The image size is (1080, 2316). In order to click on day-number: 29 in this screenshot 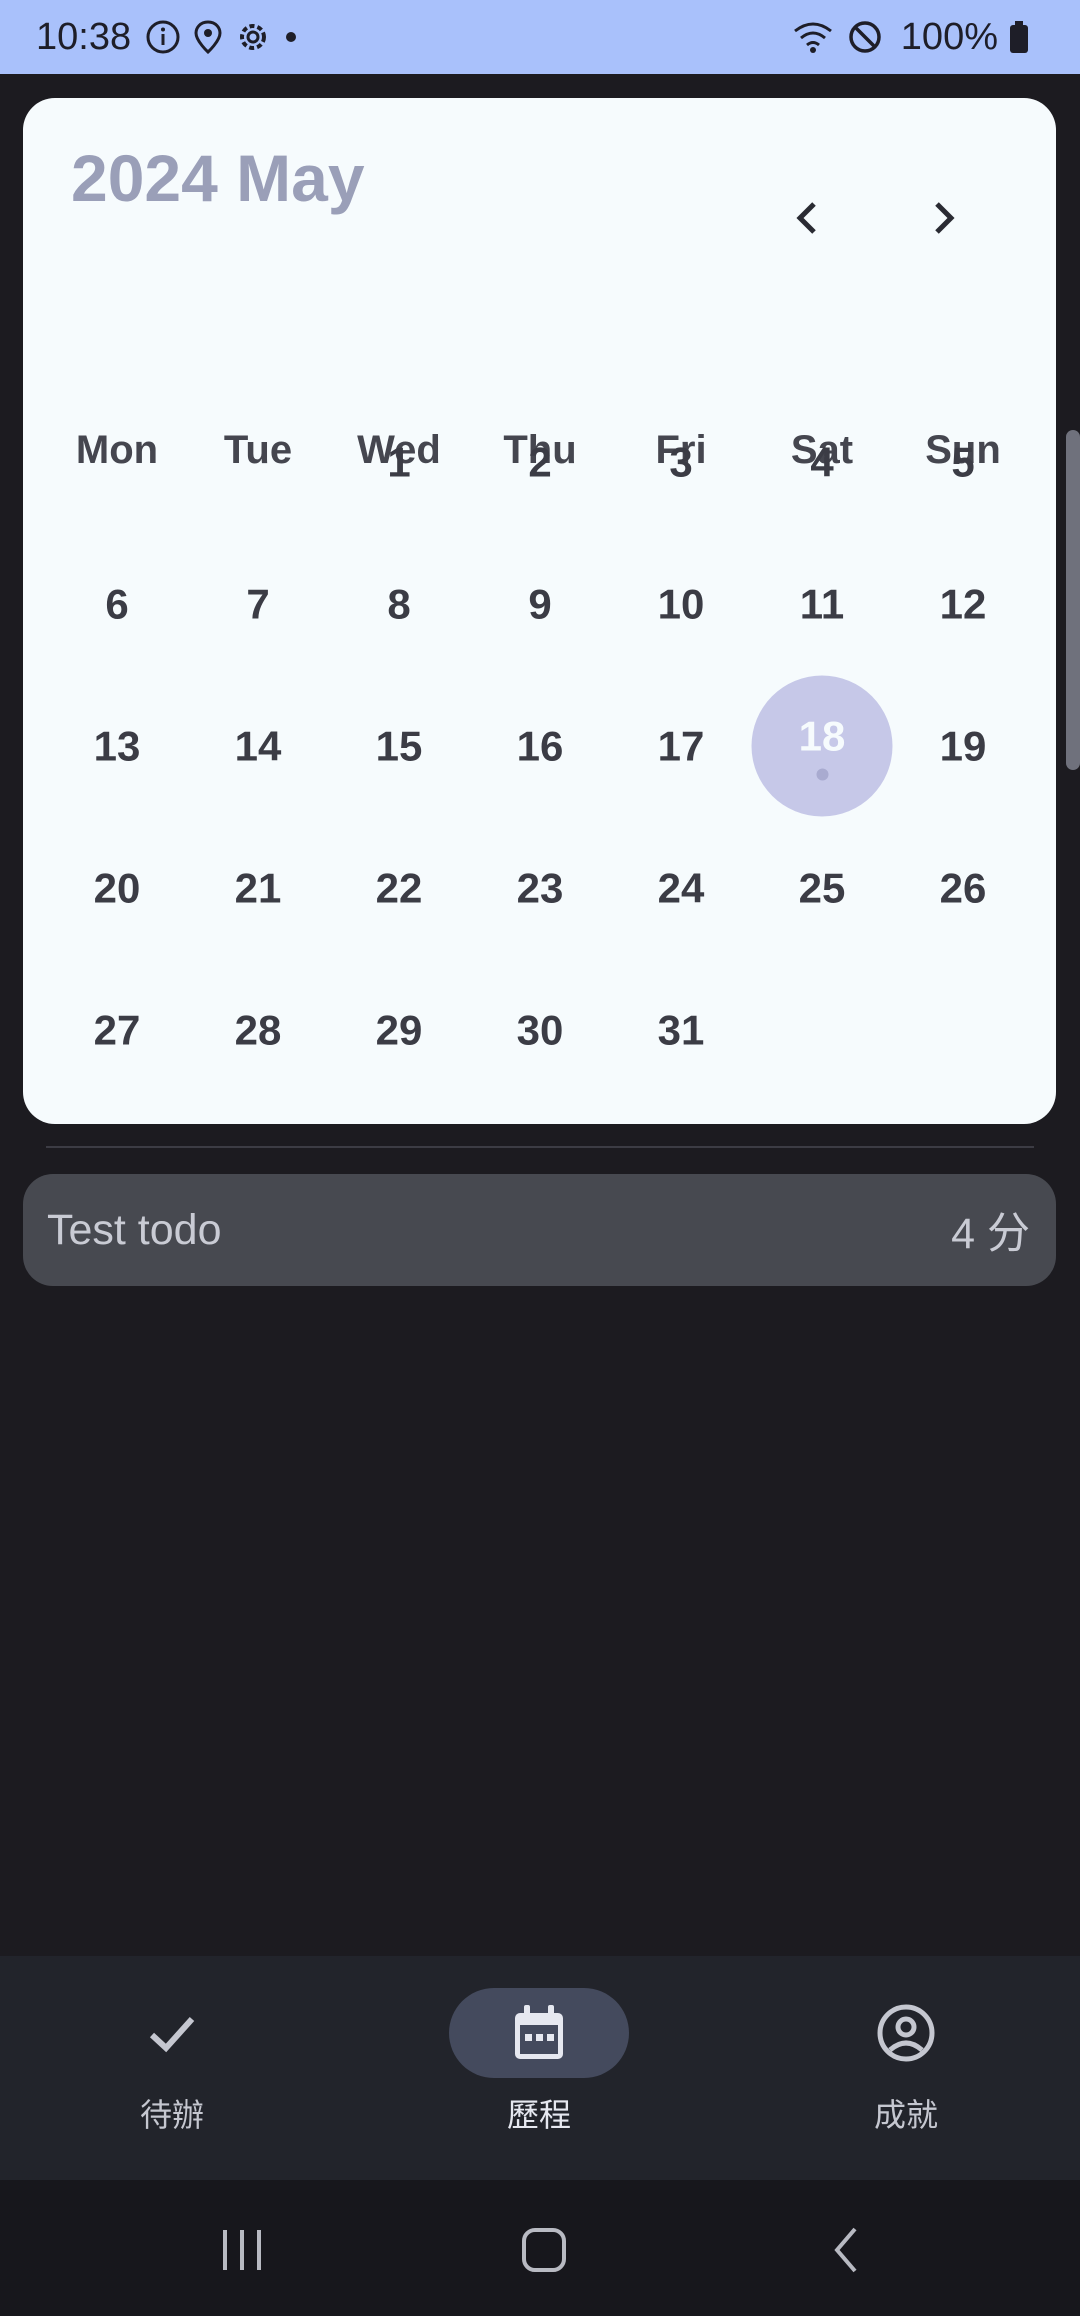, I will do `click(399, 1029)`.